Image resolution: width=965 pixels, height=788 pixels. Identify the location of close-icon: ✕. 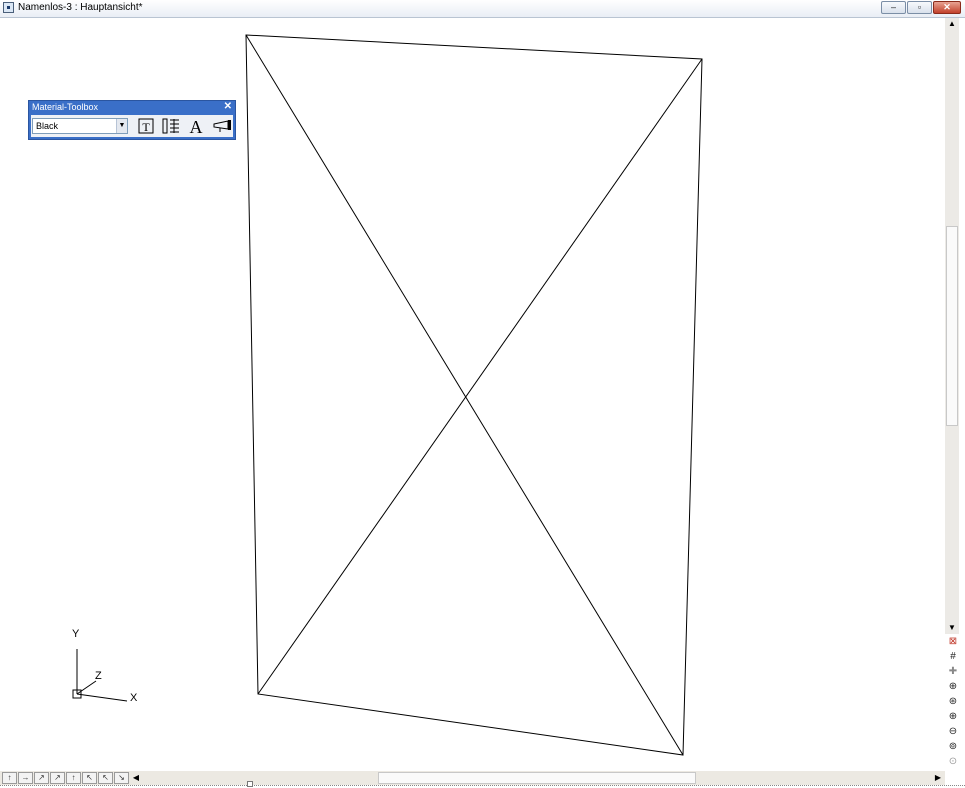
(947, 7).